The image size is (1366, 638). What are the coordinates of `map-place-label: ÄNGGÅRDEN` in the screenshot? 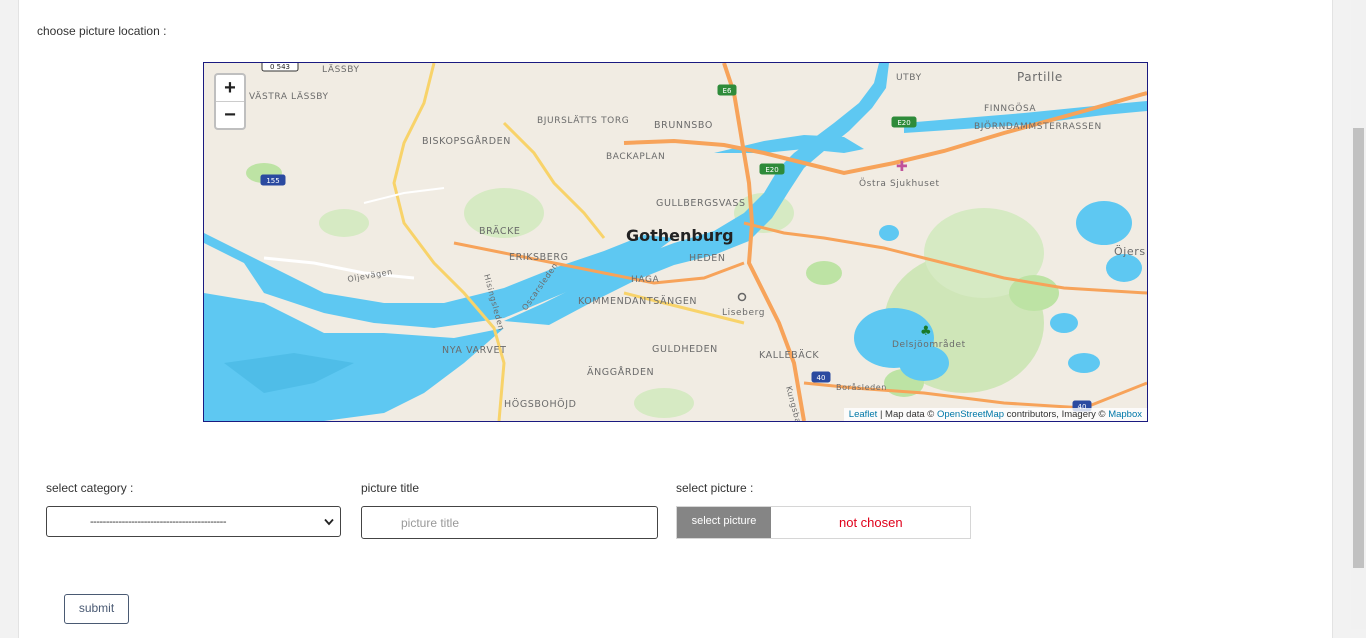 It's located at (620, 372).